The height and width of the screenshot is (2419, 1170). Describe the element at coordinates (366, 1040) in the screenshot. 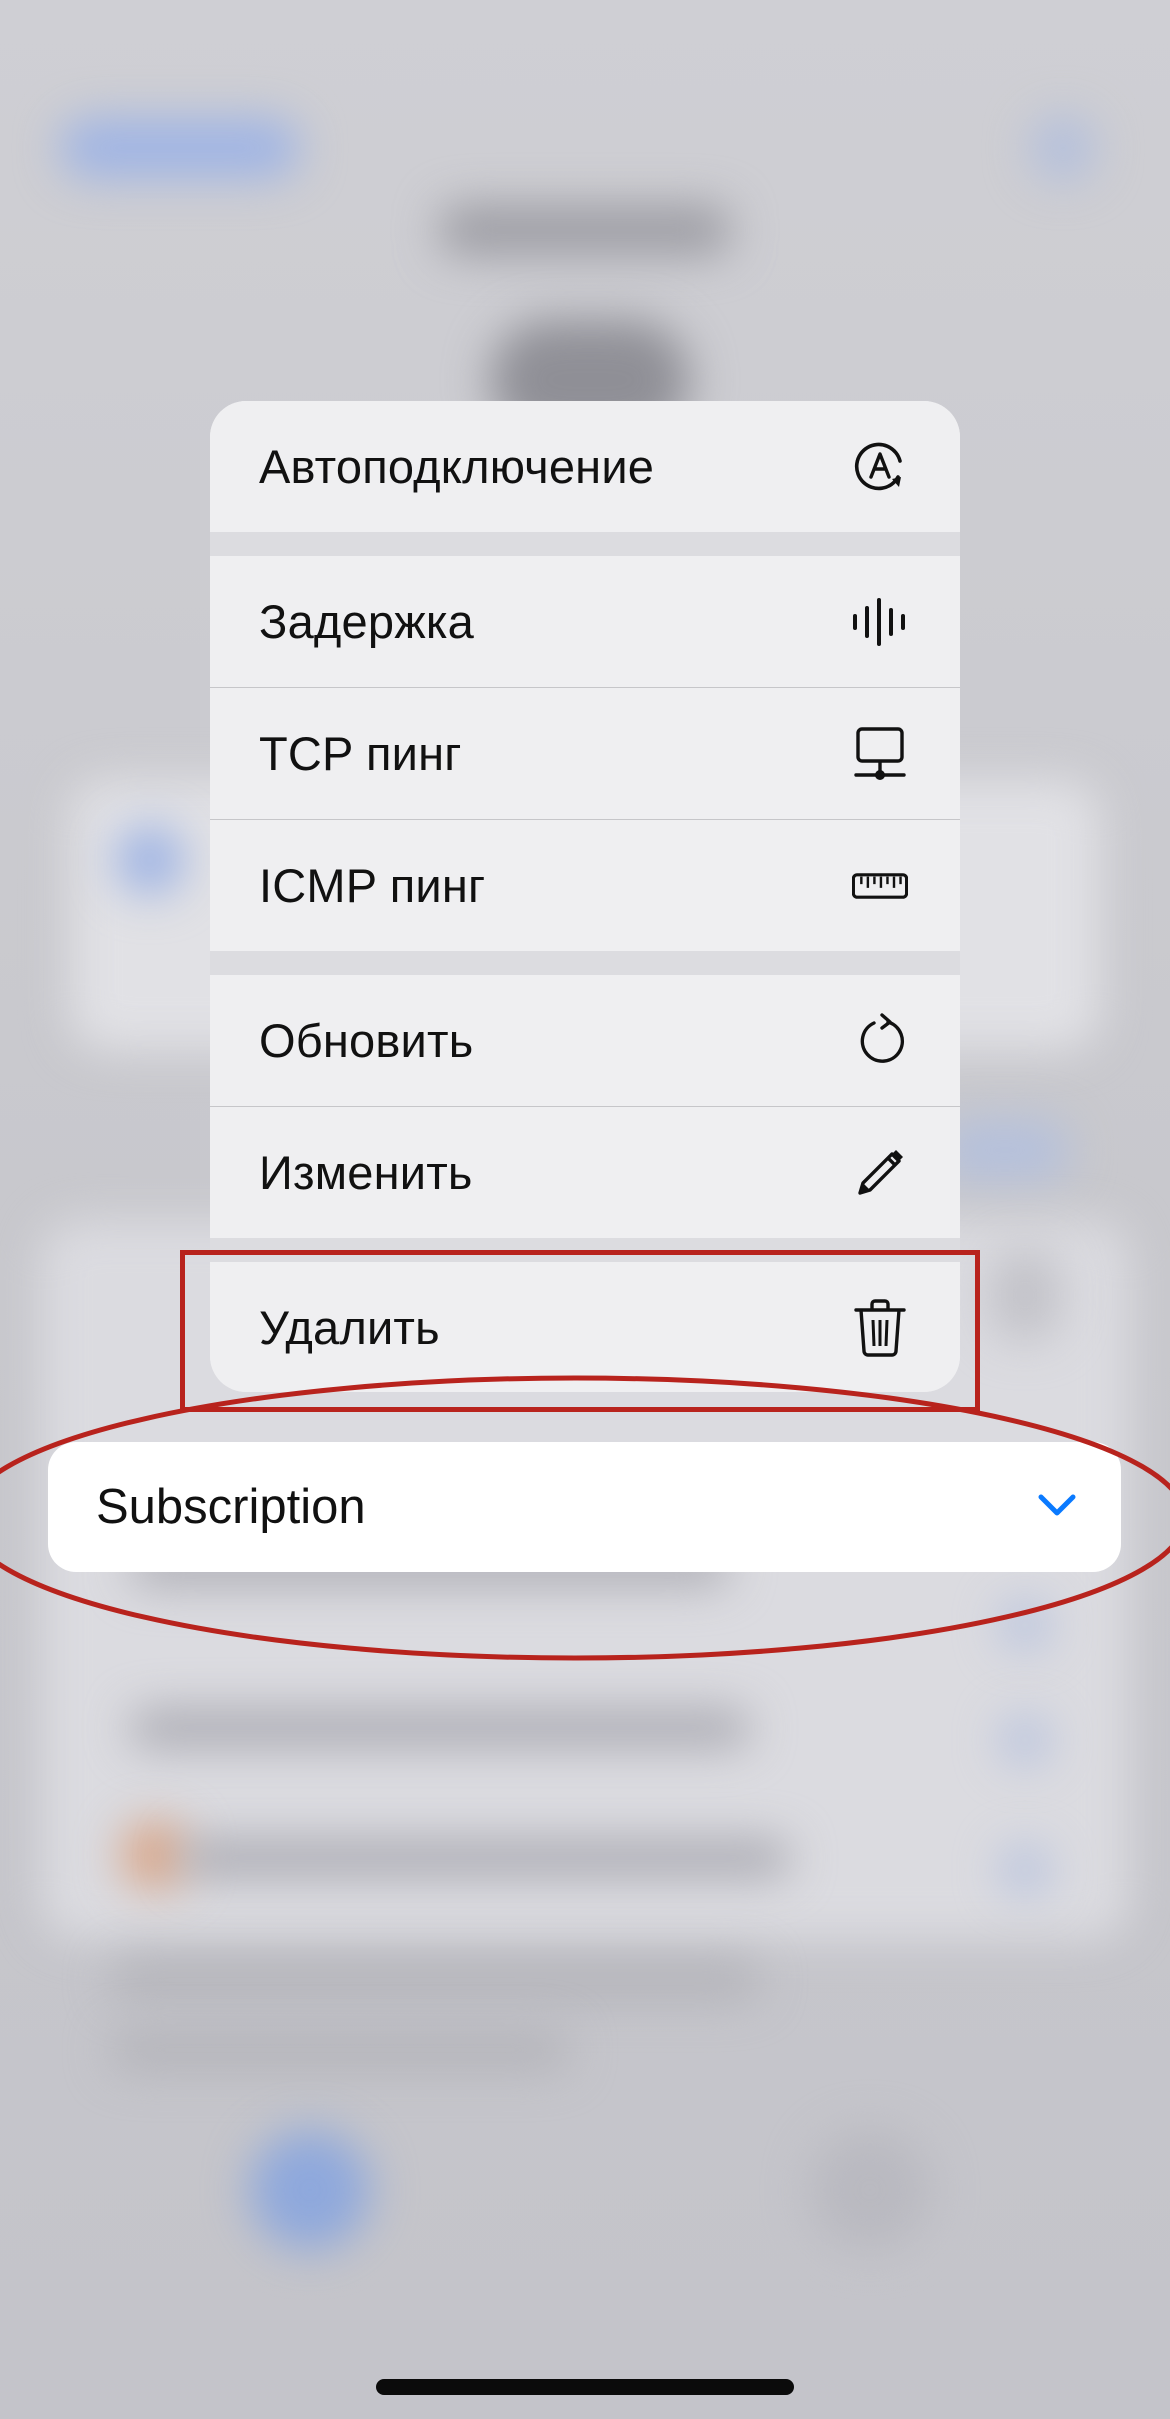

I see `menu-item-label: Обновить` at that location.